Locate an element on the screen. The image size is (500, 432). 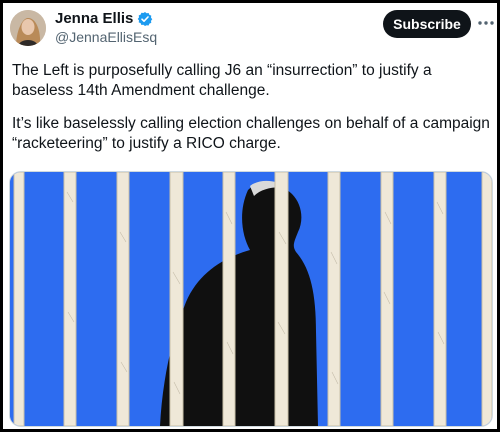
avatar is located at coordinates (28, 28).